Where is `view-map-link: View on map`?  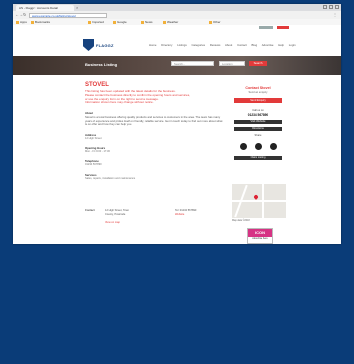
view-map-link: View on map is located at coordinates (112, 222).